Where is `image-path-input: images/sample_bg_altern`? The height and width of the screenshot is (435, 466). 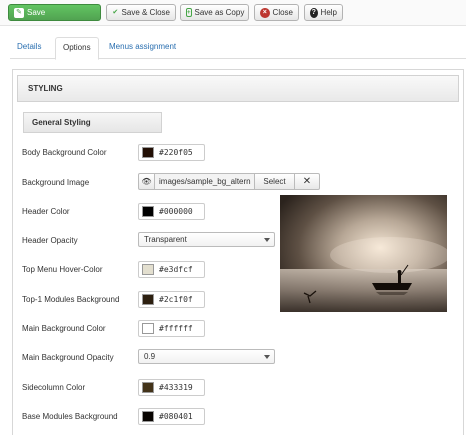
image-path-input: images/sample_bg_altern is located at coordinates (204, 181).